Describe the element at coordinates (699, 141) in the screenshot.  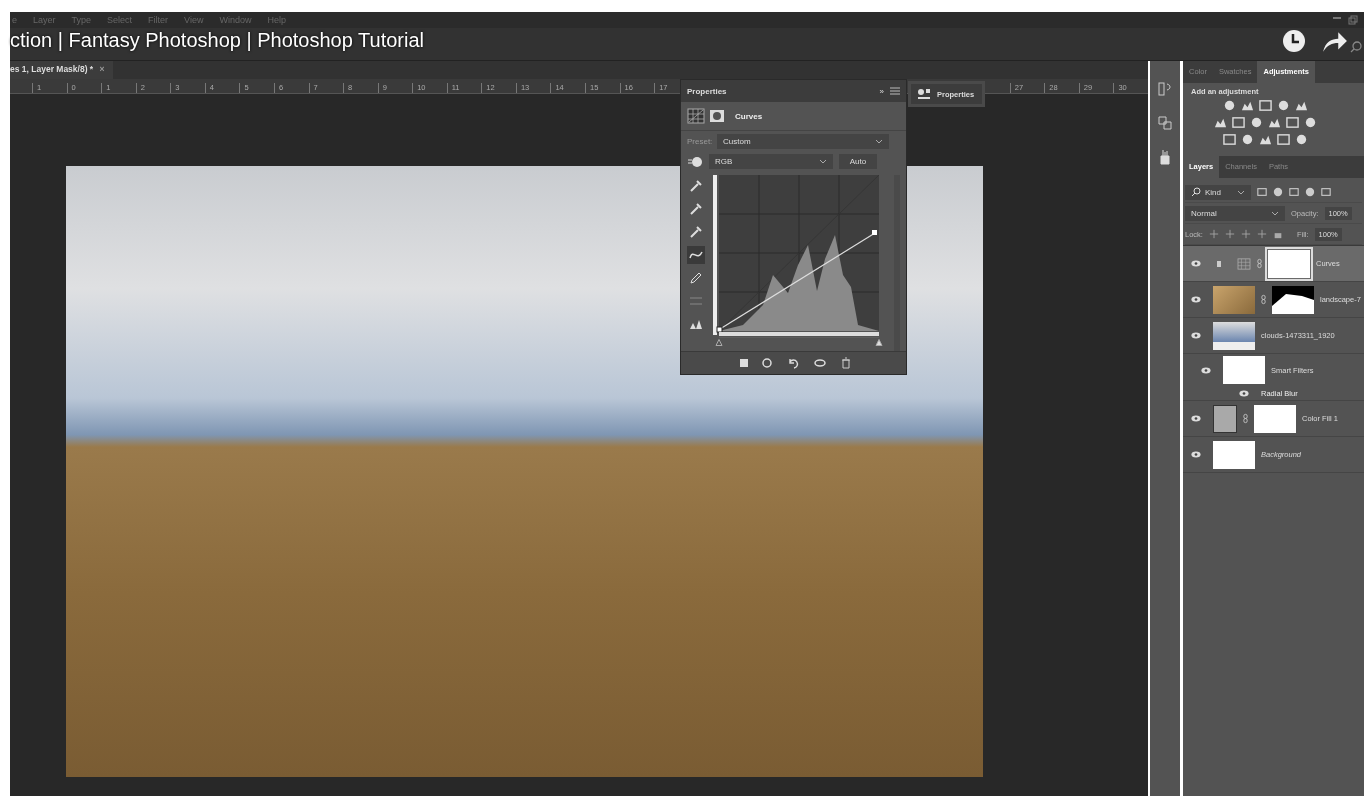
I see `preset-label: Preset:` at that location.